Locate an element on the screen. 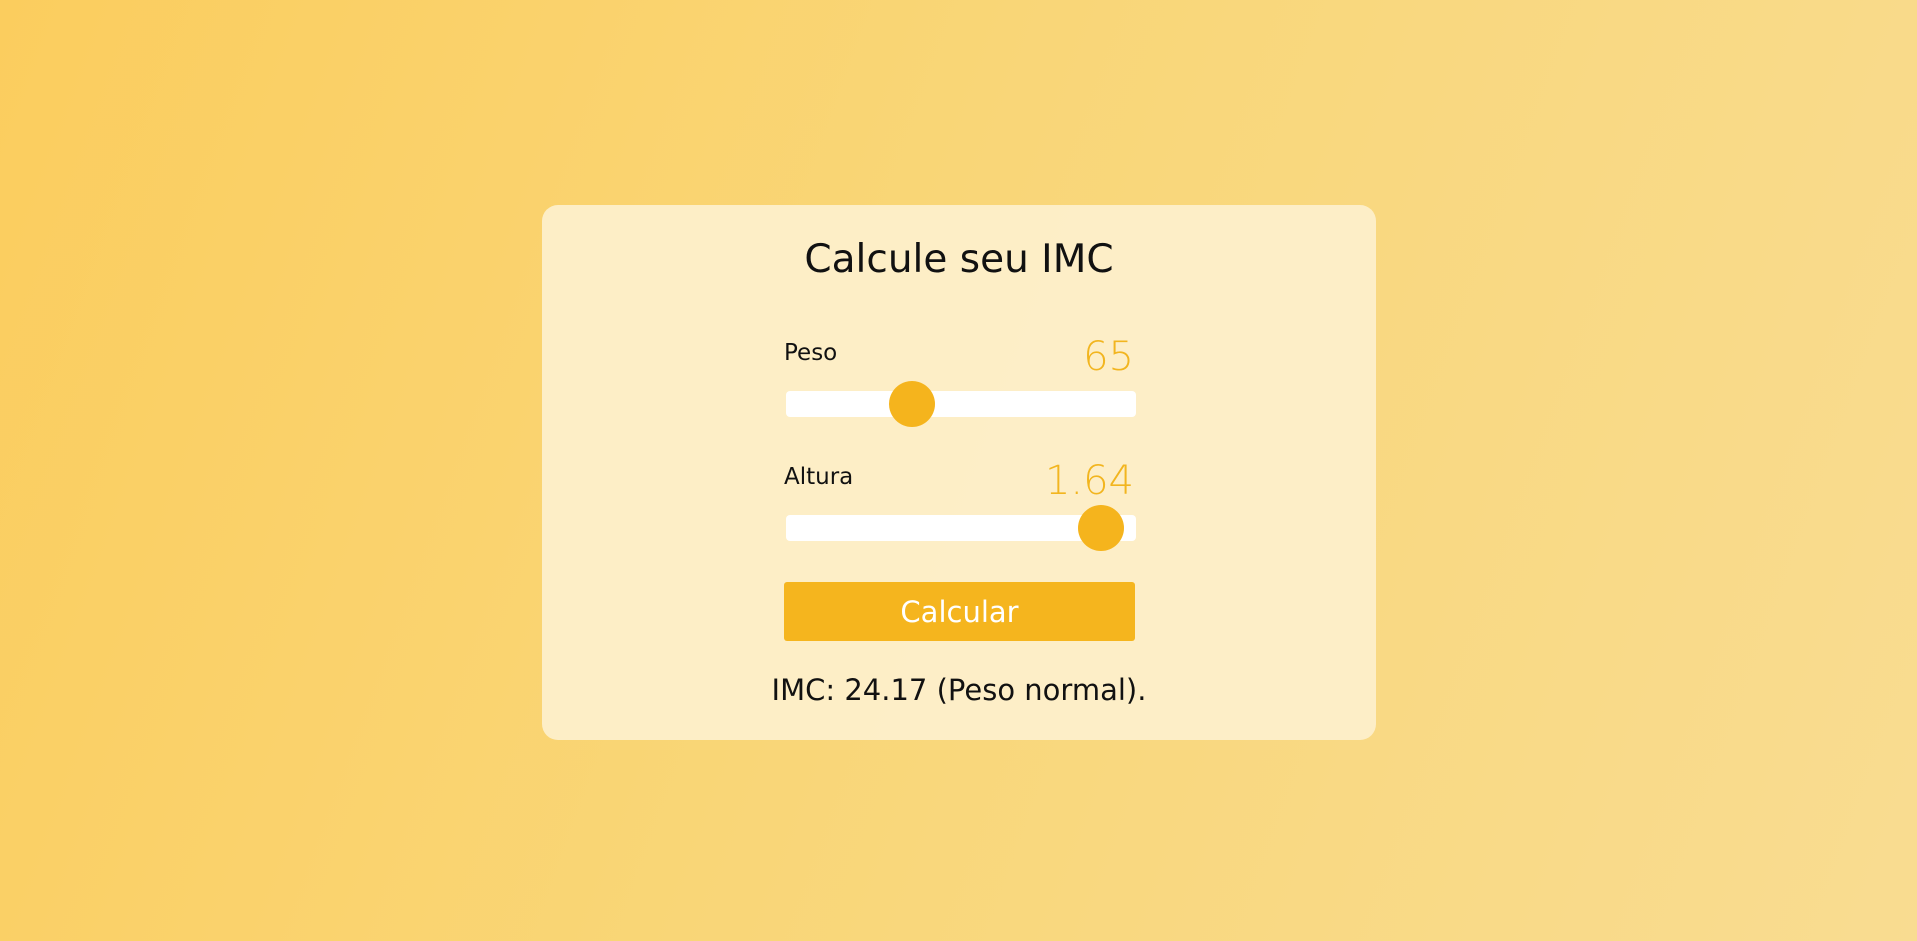 This screenshot has width=1917, height=941. calcular-button: Calcular is located at coordinates (959, 611).